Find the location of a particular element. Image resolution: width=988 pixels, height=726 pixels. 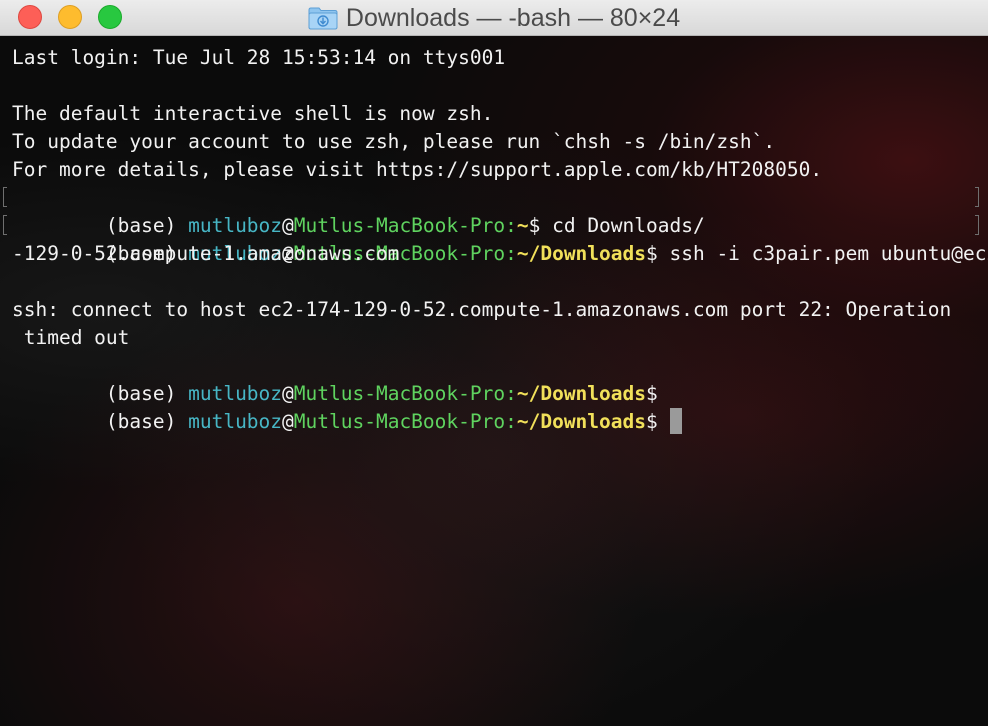

prompt-colon: : is located at coordinates (511, 421).